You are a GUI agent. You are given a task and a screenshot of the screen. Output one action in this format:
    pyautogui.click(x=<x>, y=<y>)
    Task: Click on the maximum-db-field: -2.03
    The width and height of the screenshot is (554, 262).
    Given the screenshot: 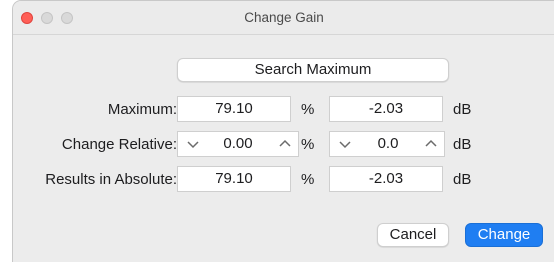 What is the action you would take?
    pyautogui.click(x=386, y=109)
    